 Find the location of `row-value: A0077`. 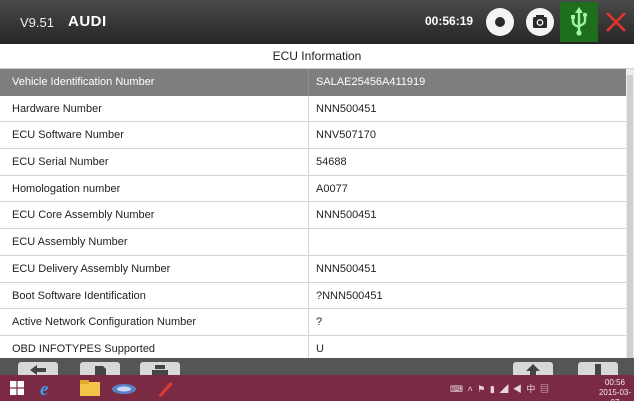

row-value: A0077 is located at coordinates (332, 188).